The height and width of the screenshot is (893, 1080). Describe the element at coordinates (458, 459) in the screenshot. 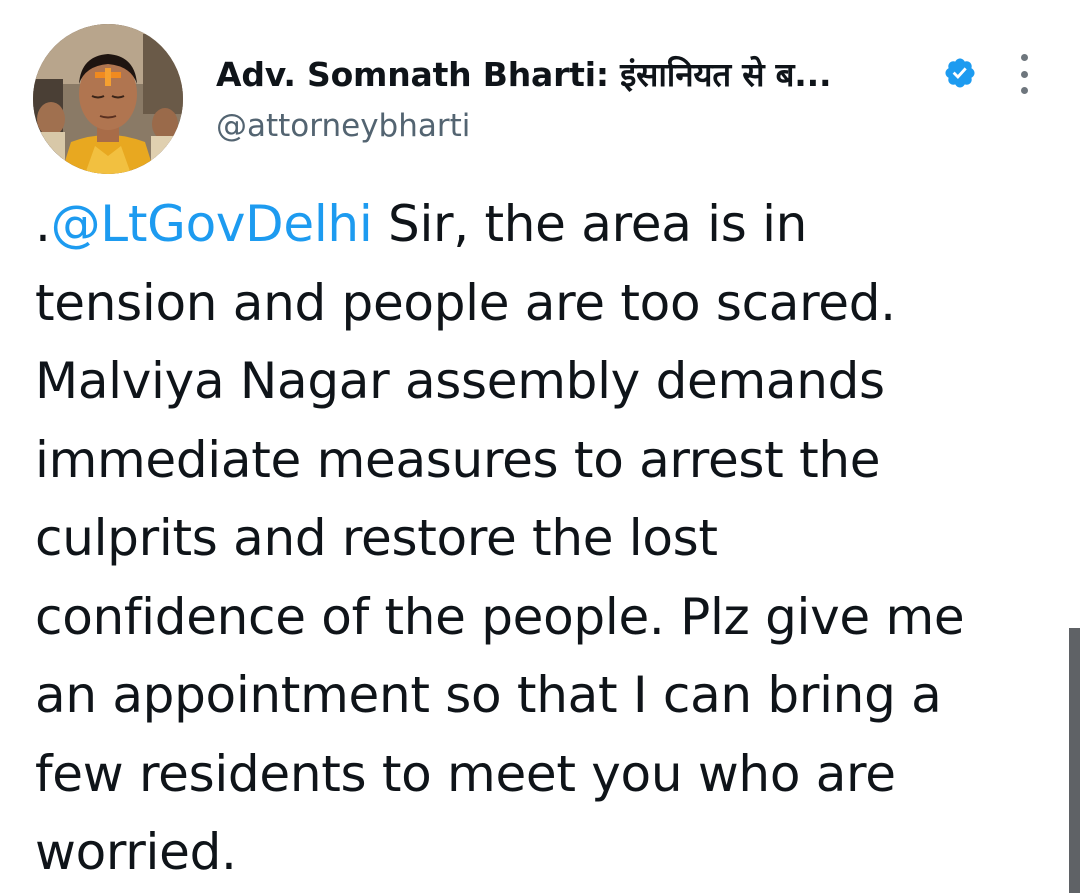

I see `tweet-line: immediate measures to arrest the` at that location.